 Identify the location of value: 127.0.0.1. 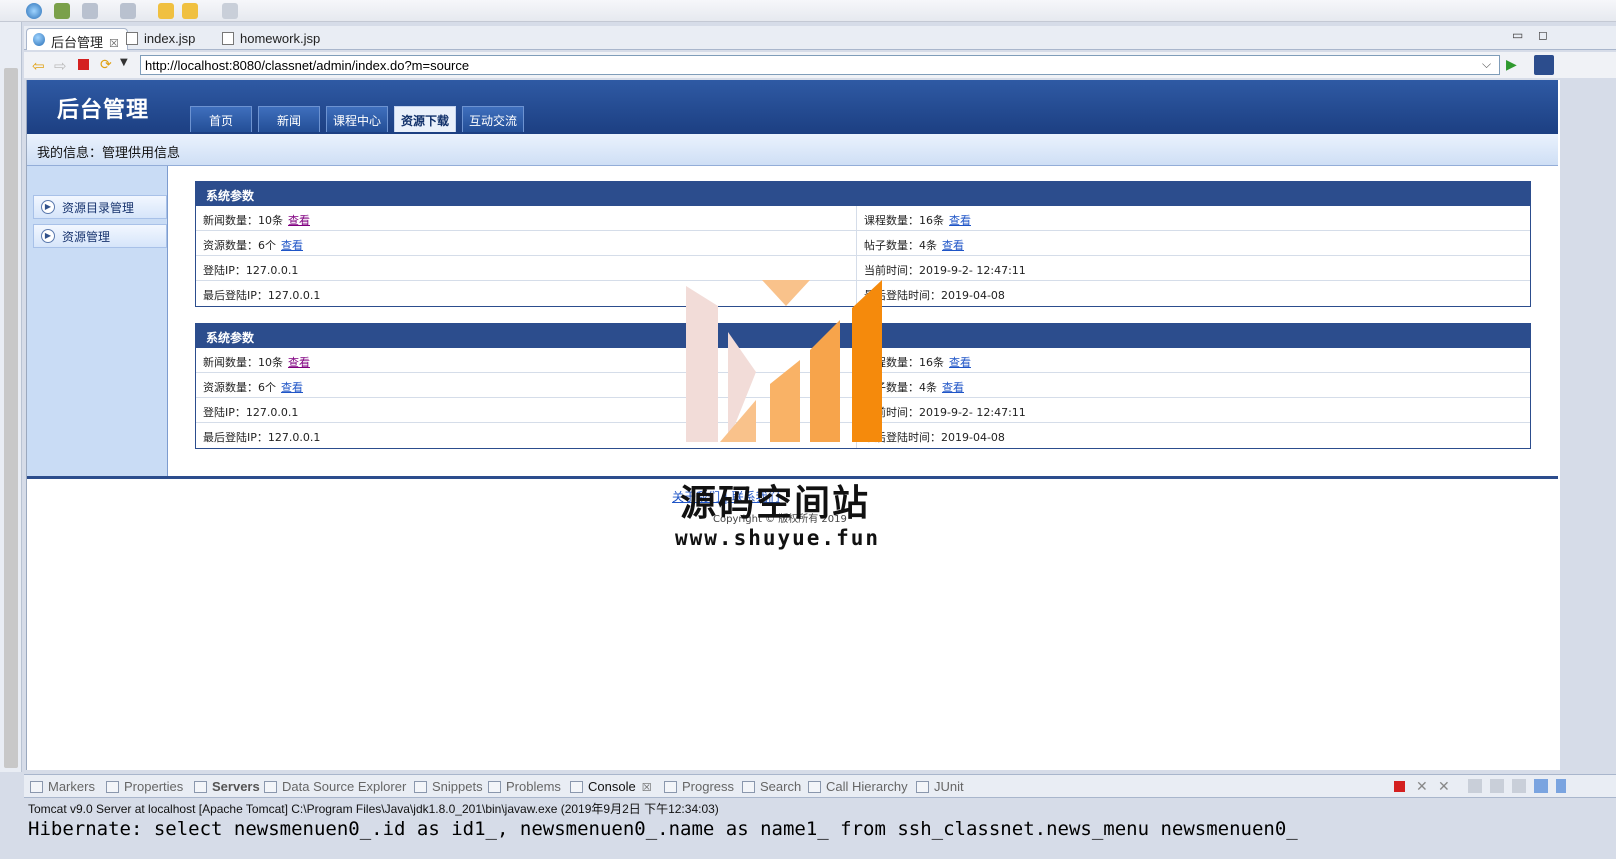
(272, 412).